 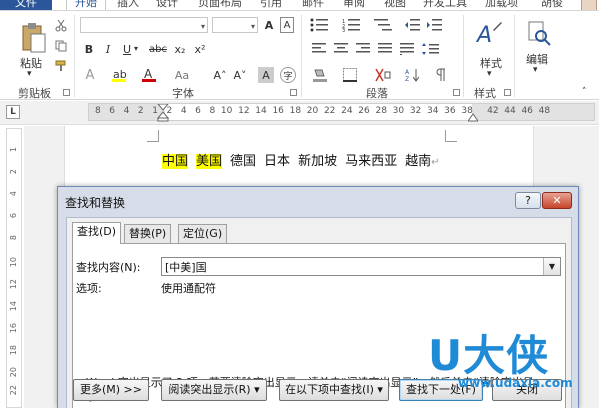 I want to click on vruler-number: 16, so click(x=13, y=328).